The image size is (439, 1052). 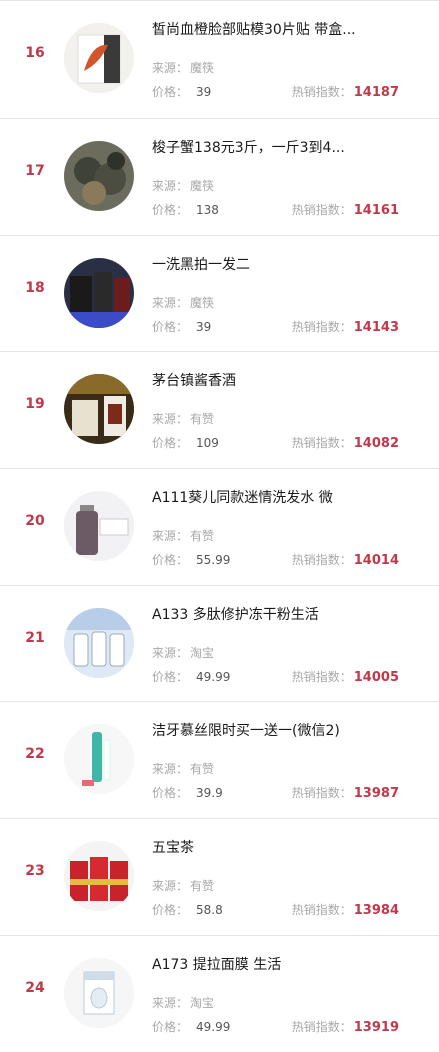 What do you see at coordinates (376, 210) in the screenshot?
I see `hot-index-value: 14161` at bounding box center [376, 210].